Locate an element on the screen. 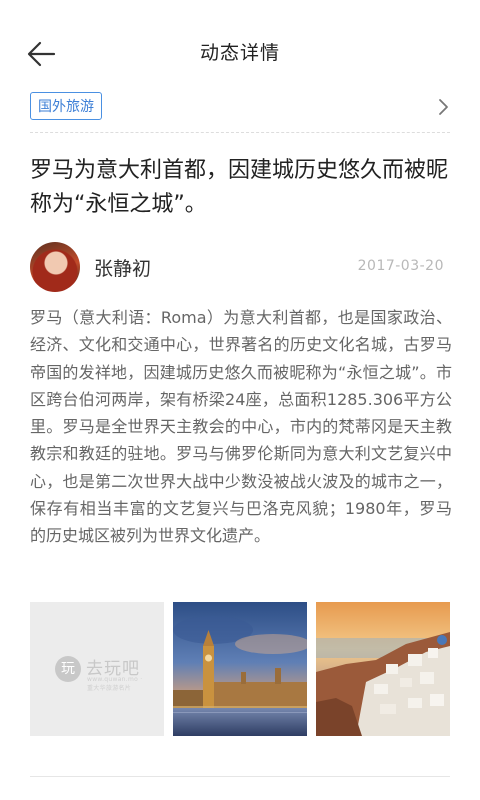 This screenshot has width=480, height=800. big-ben-photo is located at coordinates (240, 669).